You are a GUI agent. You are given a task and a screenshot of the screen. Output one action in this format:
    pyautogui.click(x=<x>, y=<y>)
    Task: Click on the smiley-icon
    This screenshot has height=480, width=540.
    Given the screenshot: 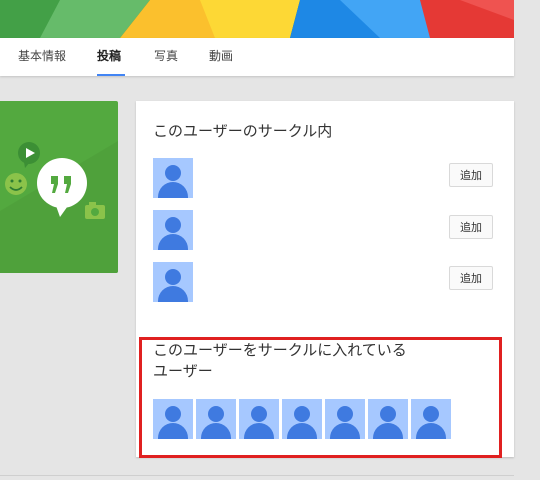 What is the action you would take?
    pyautogui.click(x=16, y=184)
    